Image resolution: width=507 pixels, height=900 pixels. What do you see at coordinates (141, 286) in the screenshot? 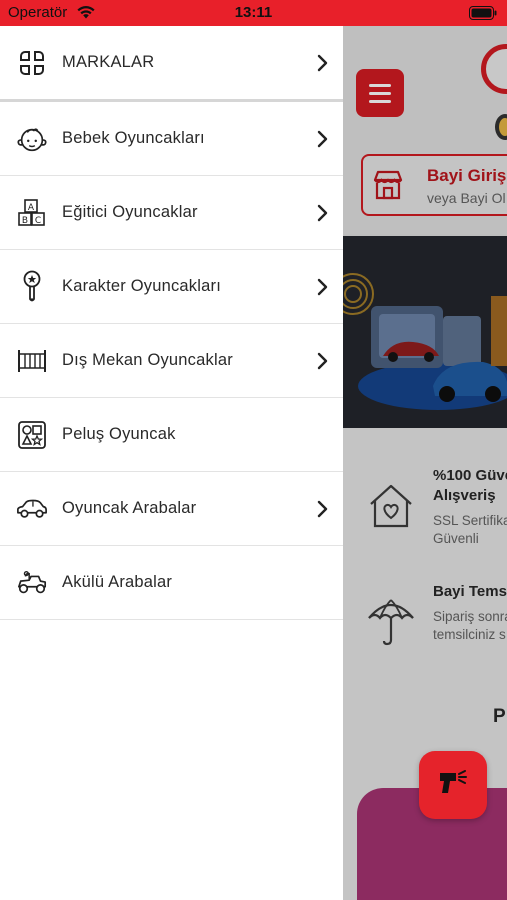
I see `drawer-item-label: Karakter Oyuncakları` at bounding box center [141, 286].